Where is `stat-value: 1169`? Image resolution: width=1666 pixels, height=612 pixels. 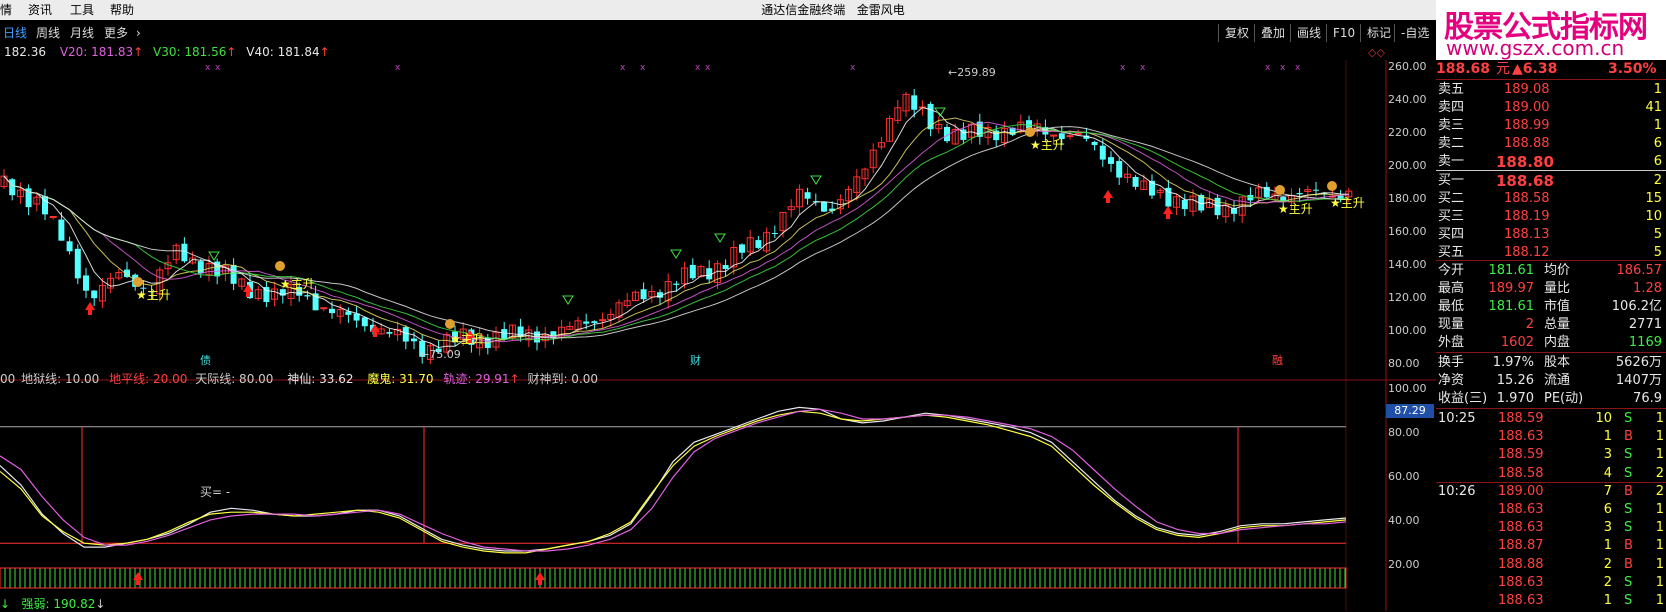
stat-value: 1169 is located at coordinates (1645, 342).